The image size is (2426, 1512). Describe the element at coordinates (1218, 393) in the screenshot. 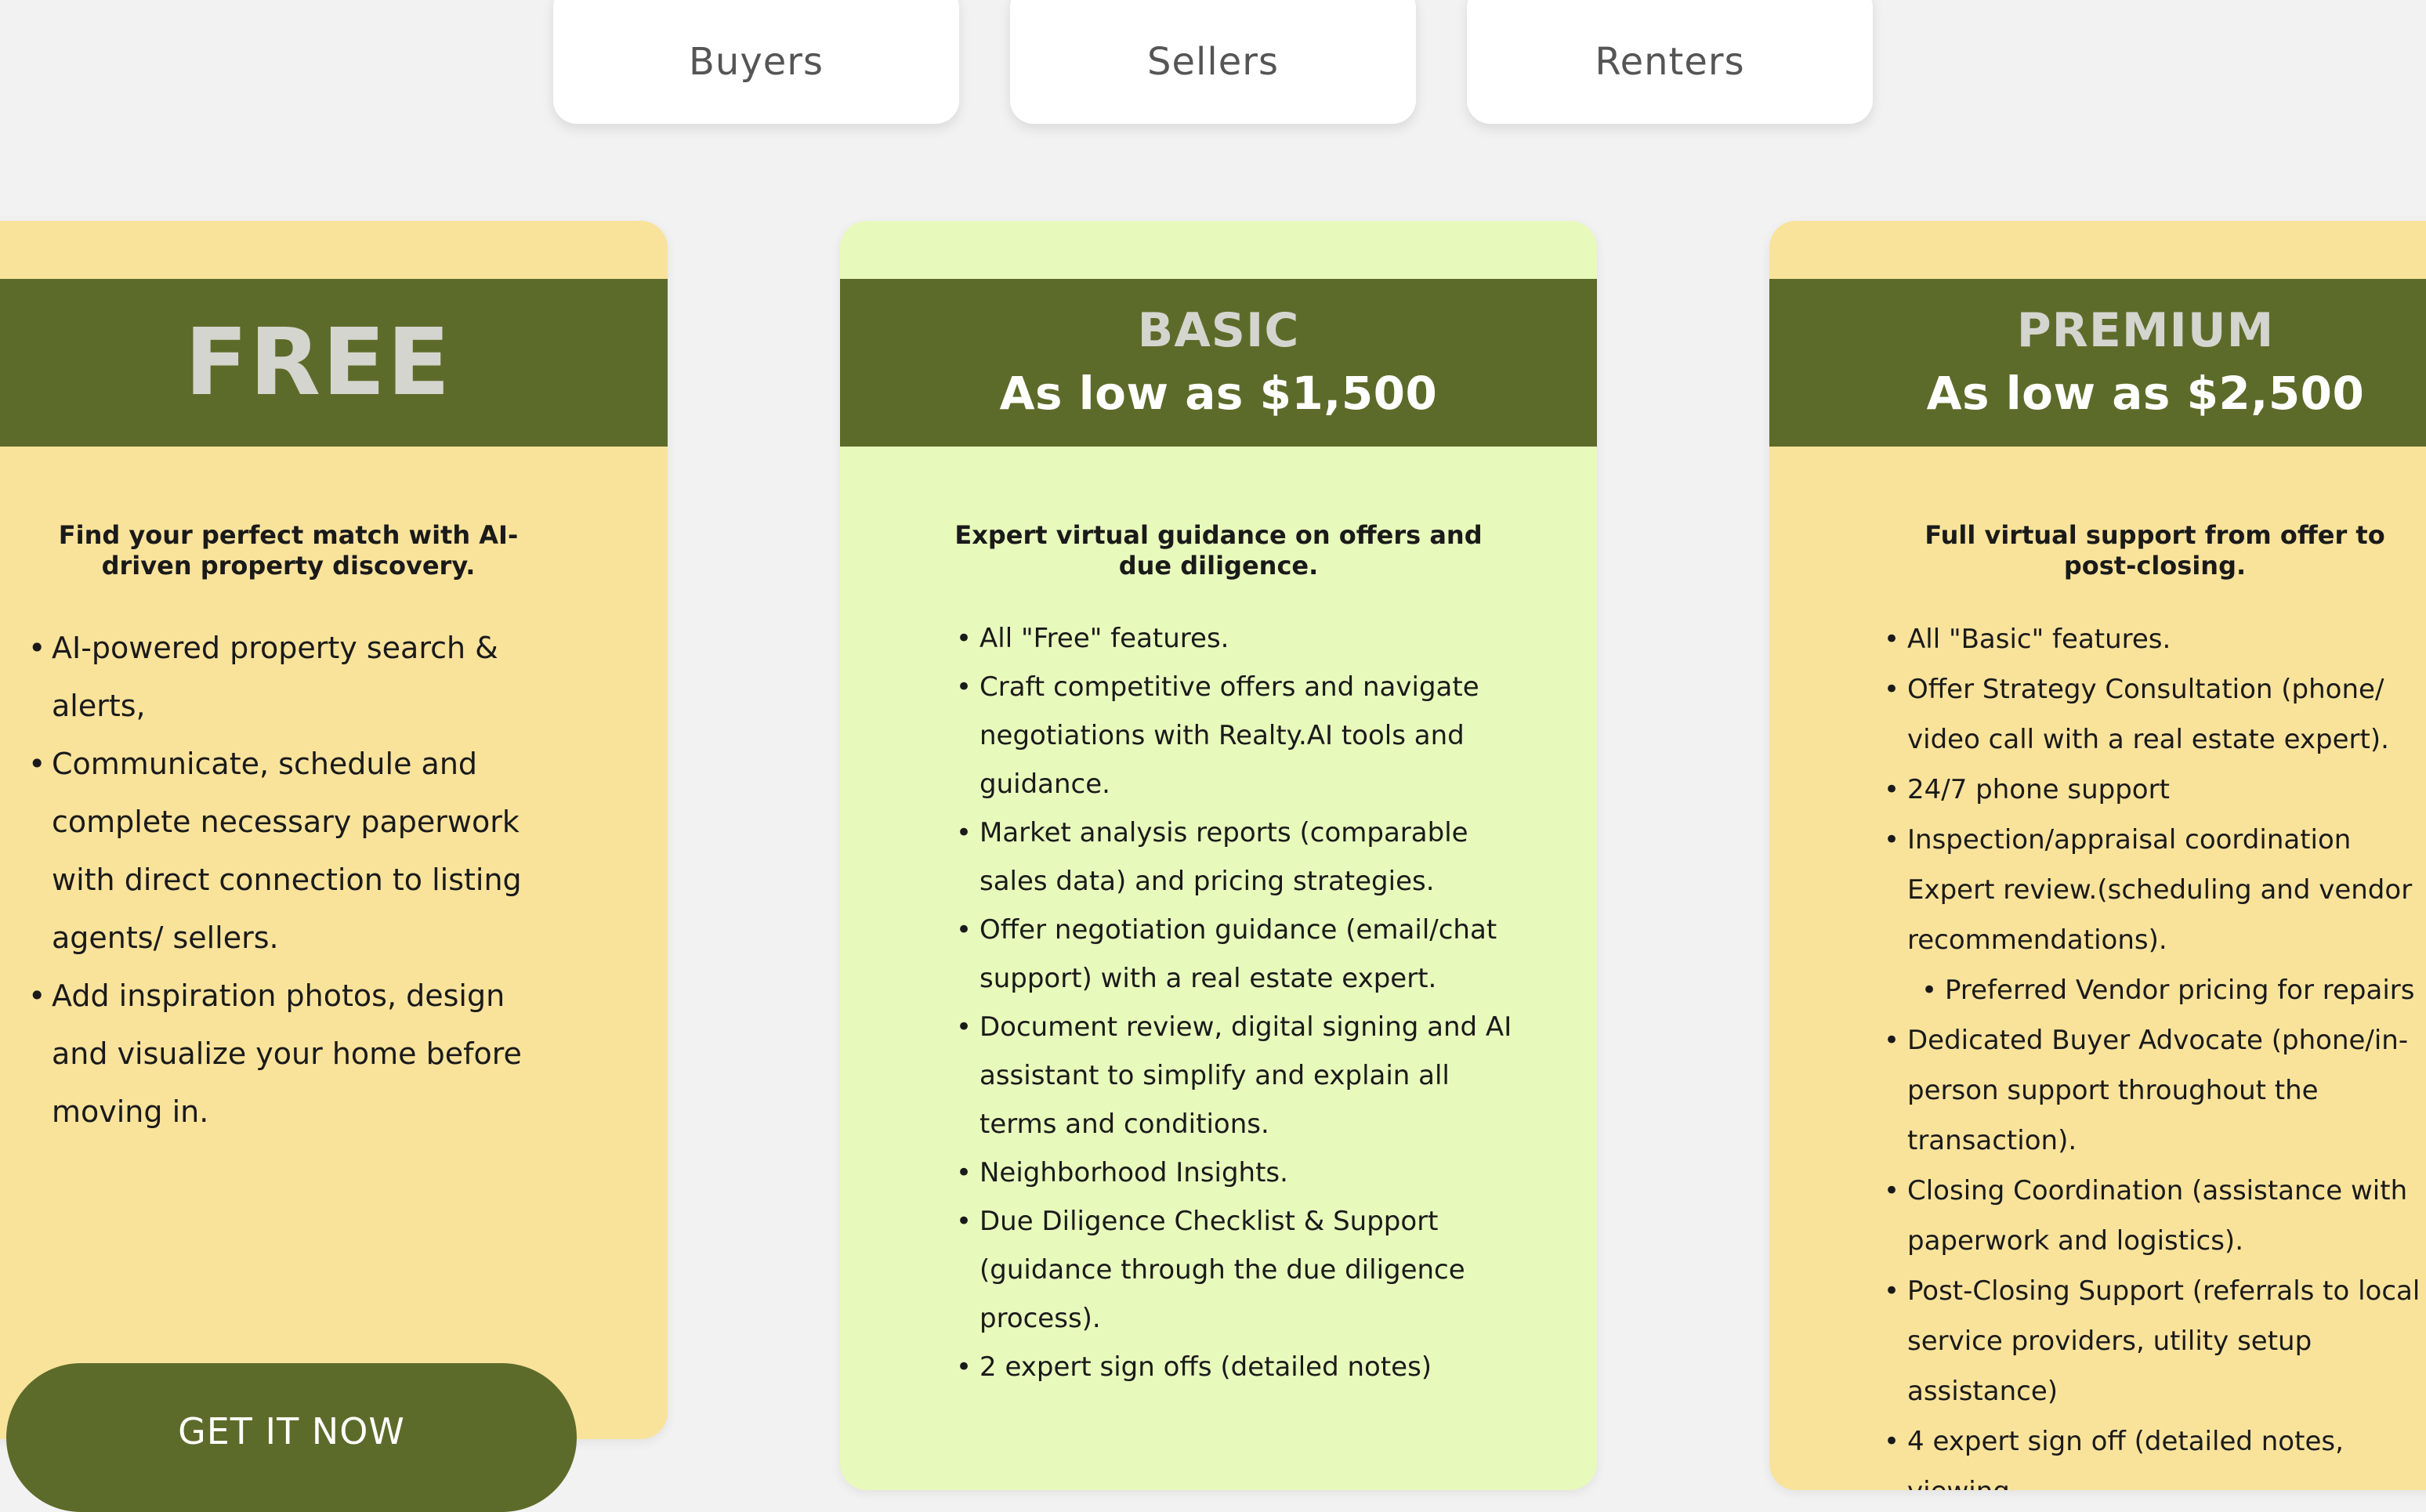

I see `plan-price-basic: As low as $1,500` at that location.